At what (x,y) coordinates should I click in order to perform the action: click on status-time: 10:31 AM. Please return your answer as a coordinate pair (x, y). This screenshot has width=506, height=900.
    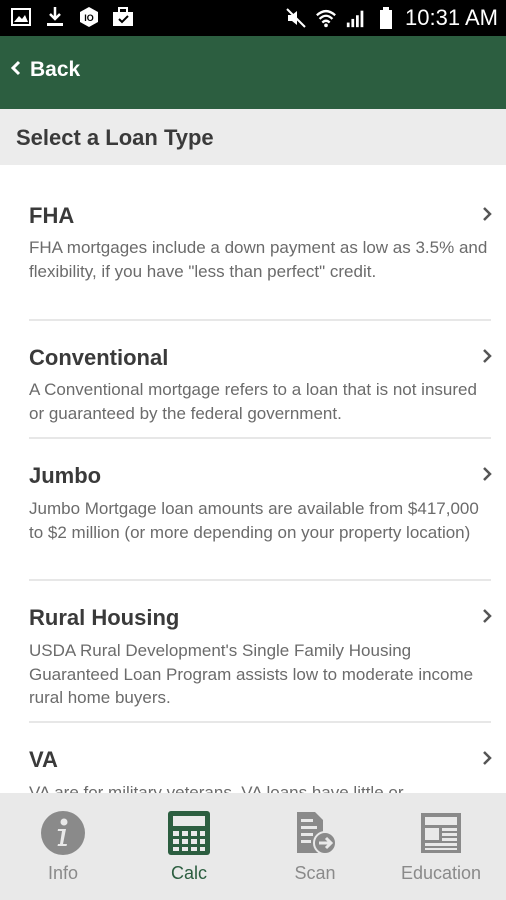
    Looking at the image, I should click on (451, 17).